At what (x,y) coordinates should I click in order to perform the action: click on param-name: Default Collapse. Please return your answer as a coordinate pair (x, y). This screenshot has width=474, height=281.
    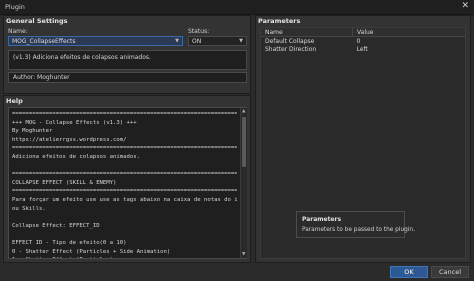
    Looking at the image, I should click on (290, 41).